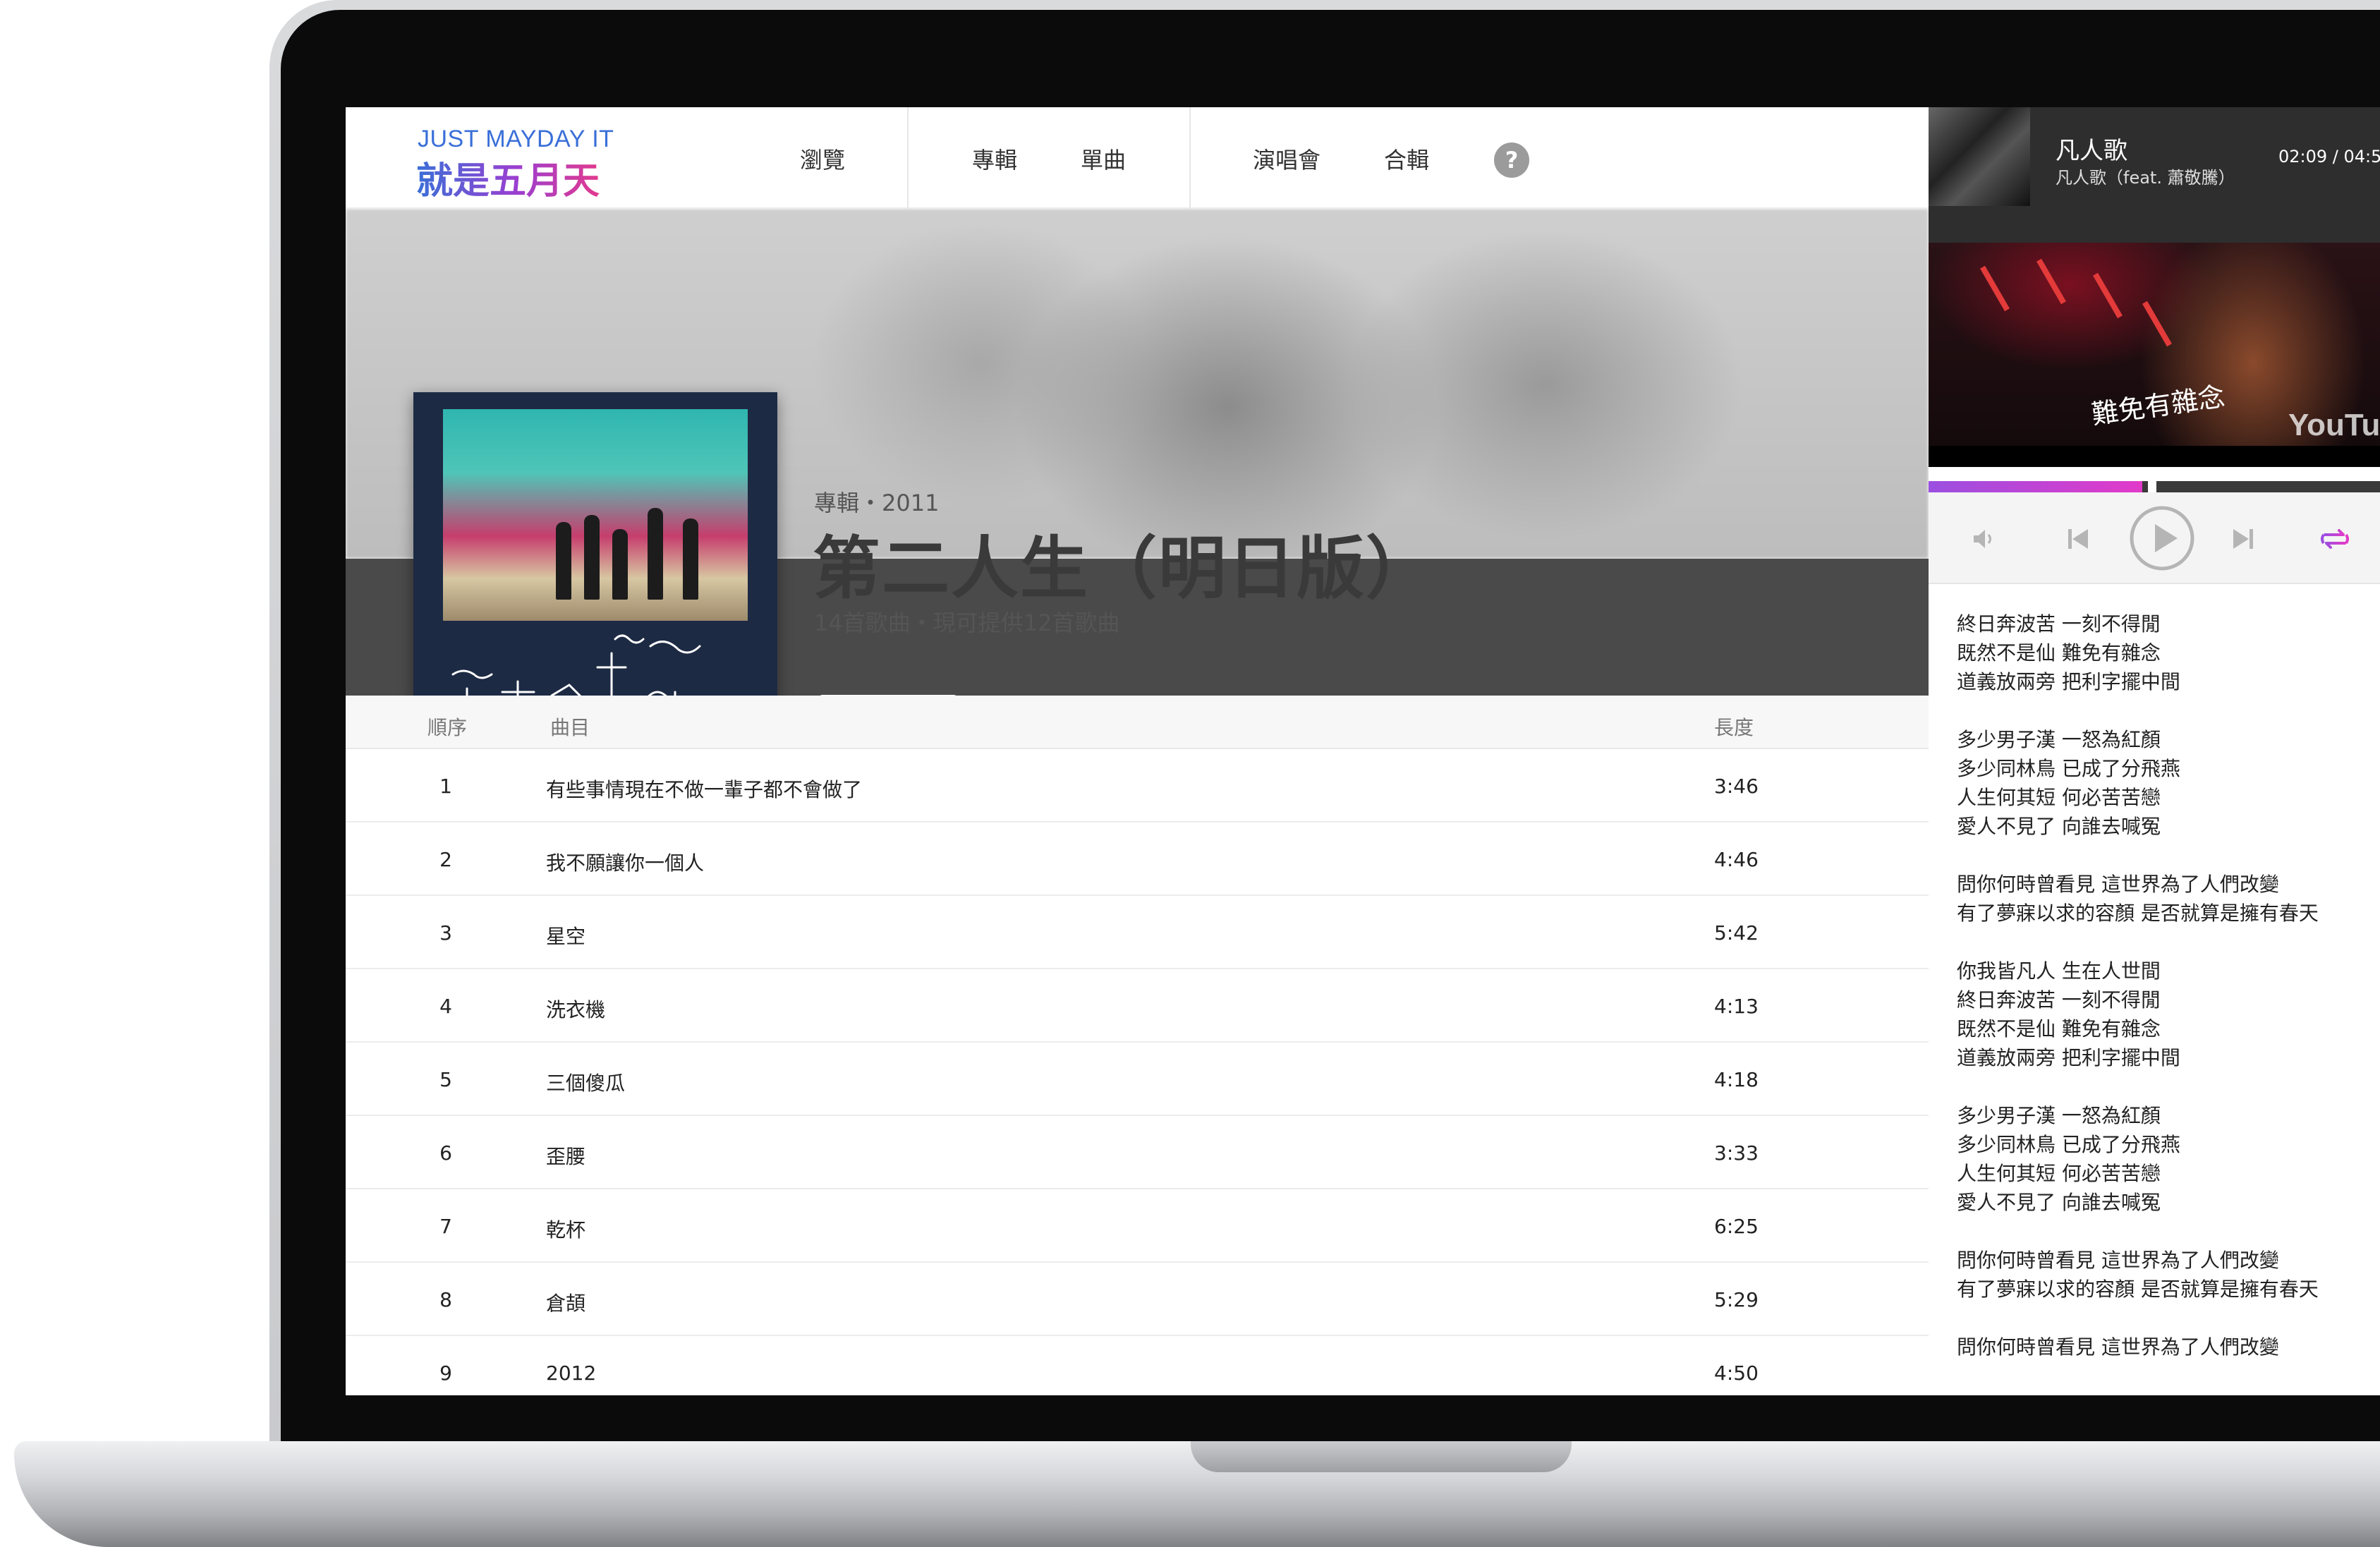 The width and height of the screenshot is (2380, 1547). Describe the element at coordinates (1138, 1226) in the screenshot. I see `track-row: 7 乾杯 6:25` at that location.